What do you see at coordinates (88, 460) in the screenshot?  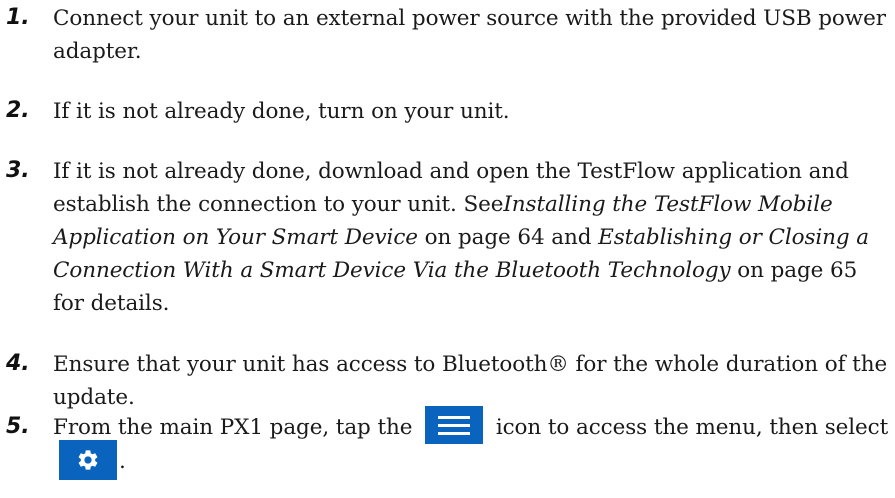 I see `gear-icon` at bounding box center [88, 460].